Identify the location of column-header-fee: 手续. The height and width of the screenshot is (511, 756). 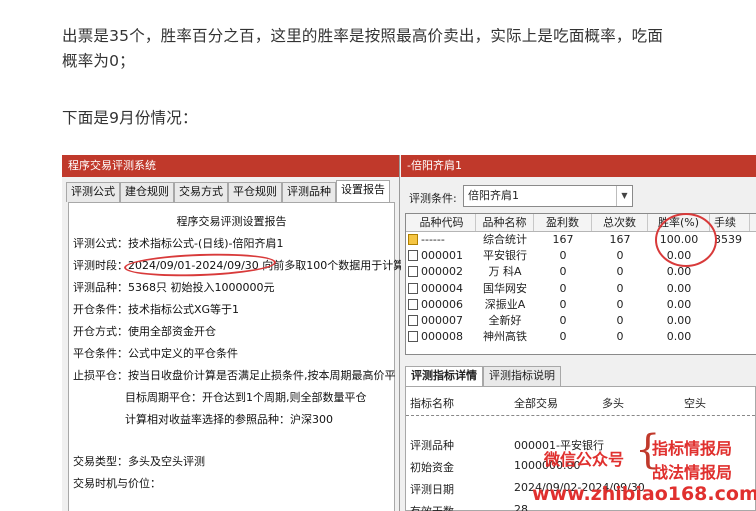
(730, 222).